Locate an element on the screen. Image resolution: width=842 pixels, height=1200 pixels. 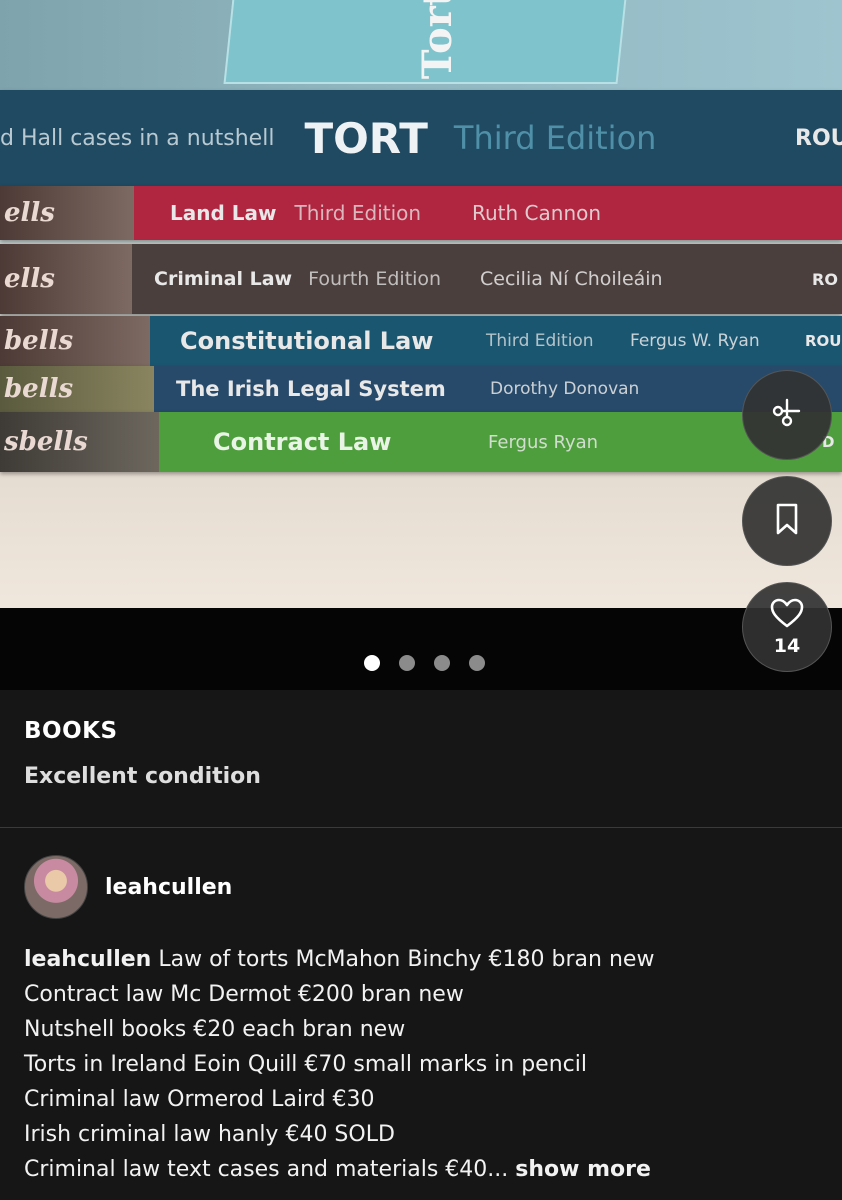
like-button: 14 is located at coordinates (787, 627).